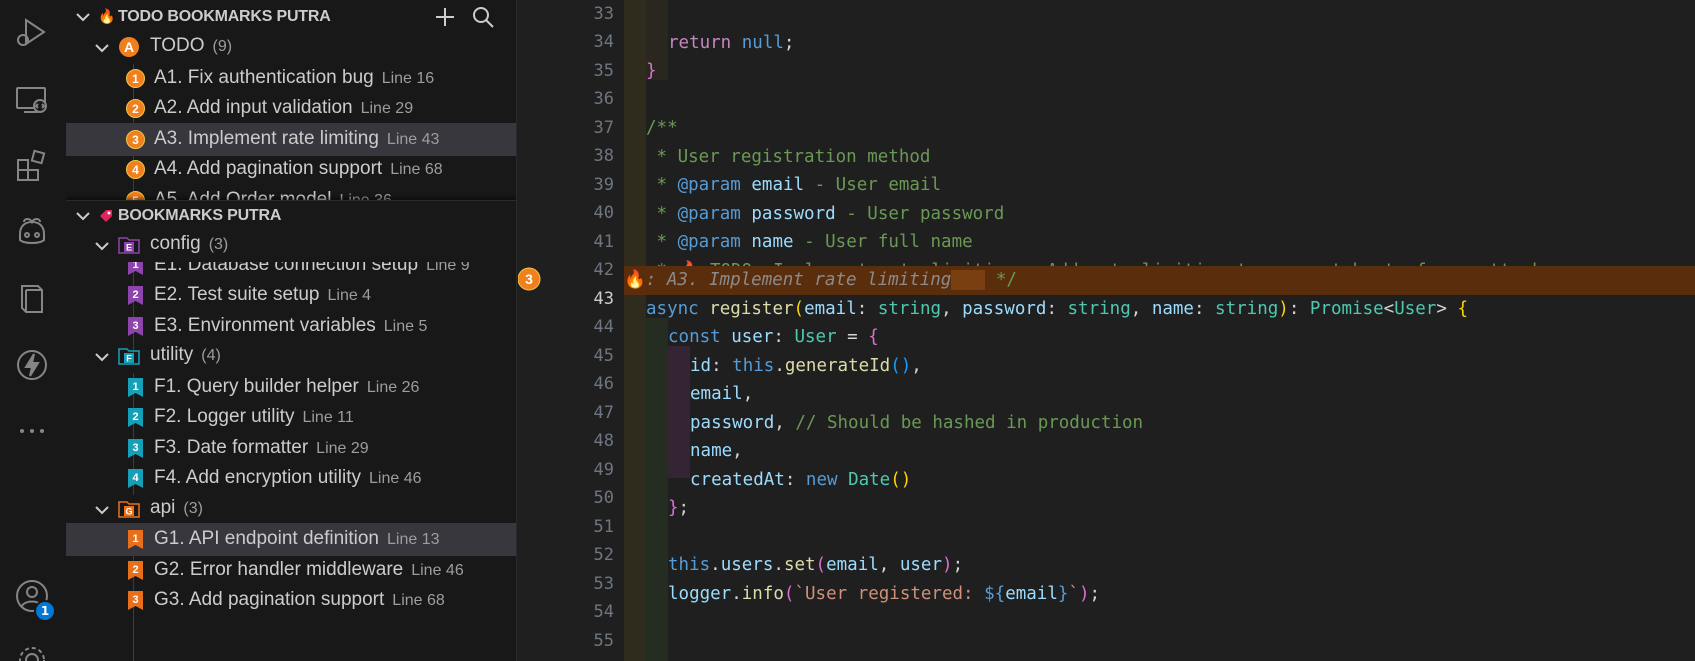  I want to click on todo-item: 4 A4. Add pagination support Line 68, so click(291, 169).